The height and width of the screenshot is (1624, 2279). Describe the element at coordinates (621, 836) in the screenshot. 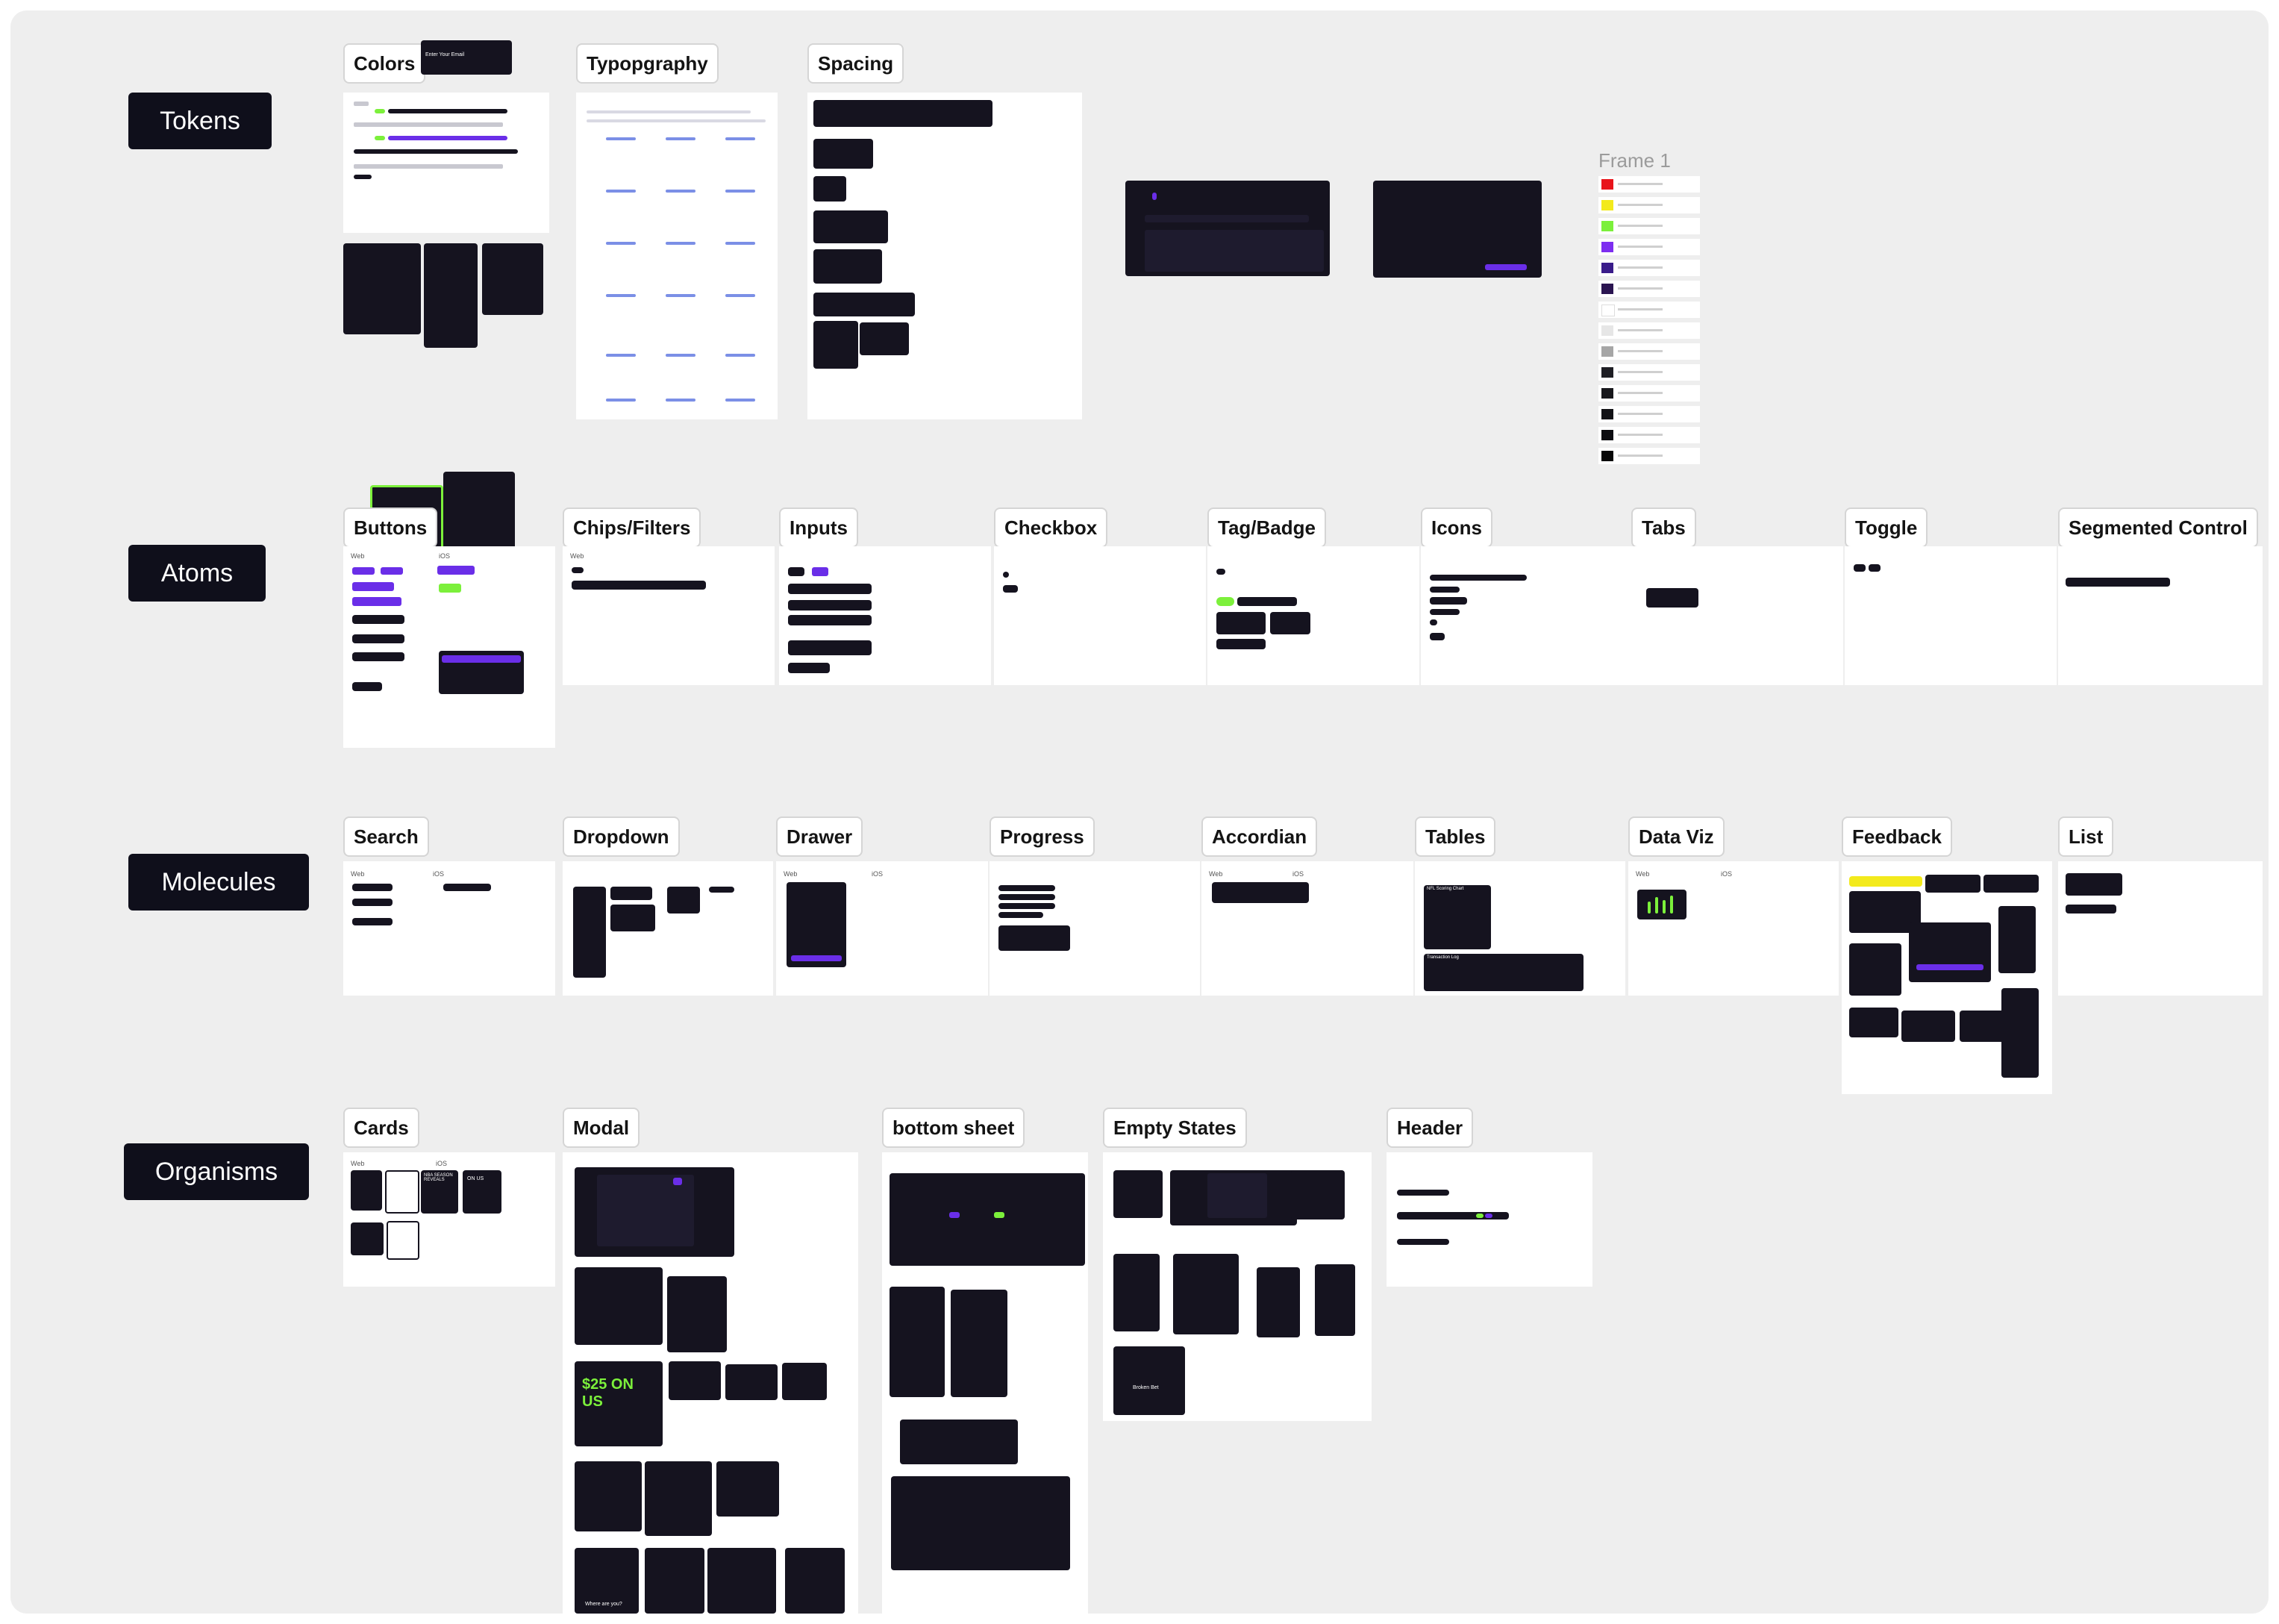

I see `frame-label-dropdown: Dropdown` at that location.